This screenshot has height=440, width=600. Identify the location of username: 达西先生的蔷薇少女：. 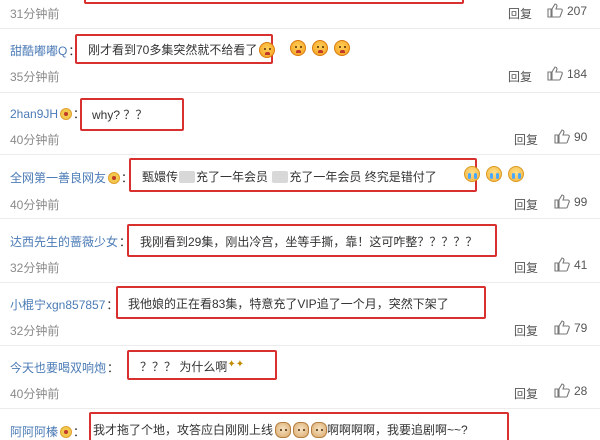
(70, 241).